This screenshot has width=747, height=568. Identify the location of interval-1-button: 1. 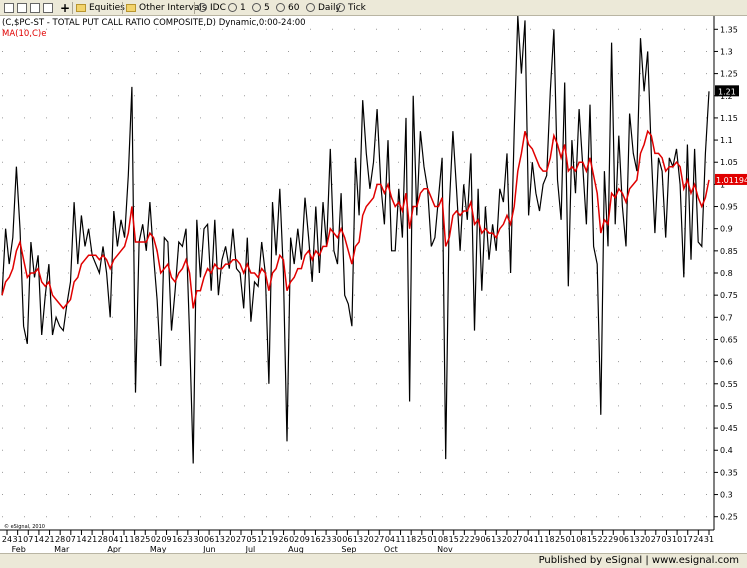
(237, 8).